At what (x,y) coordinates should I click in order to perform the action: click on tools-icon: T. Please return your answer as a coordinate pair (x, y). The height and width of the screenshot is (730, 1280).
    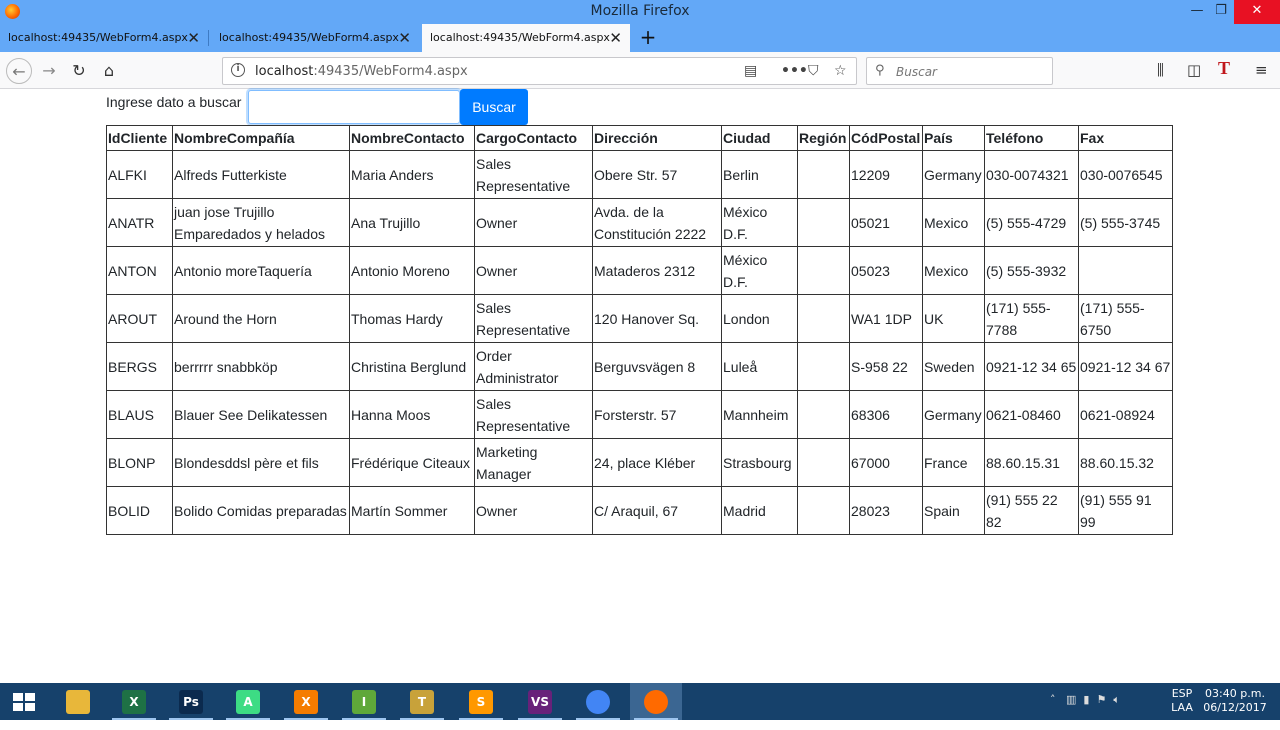
    Looking at the image, I should click on (422, 702).